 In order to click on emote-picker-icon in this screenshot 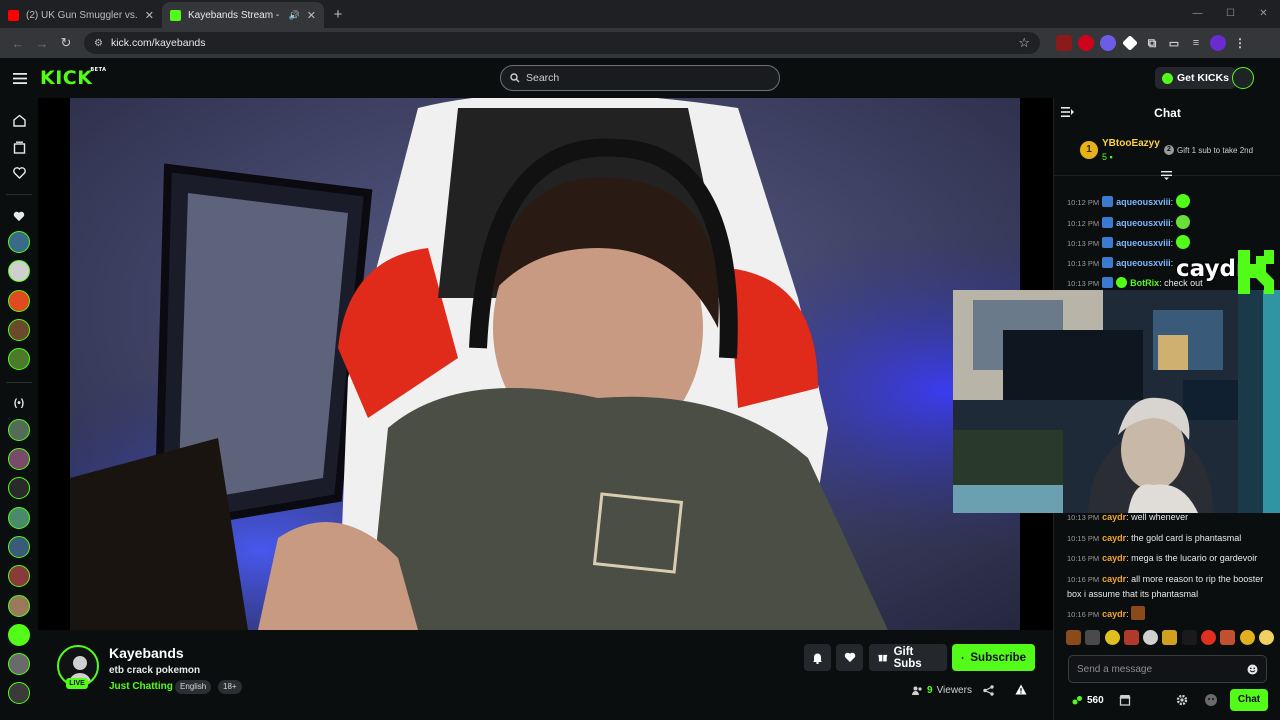, I will do `click(1211, 700)`.